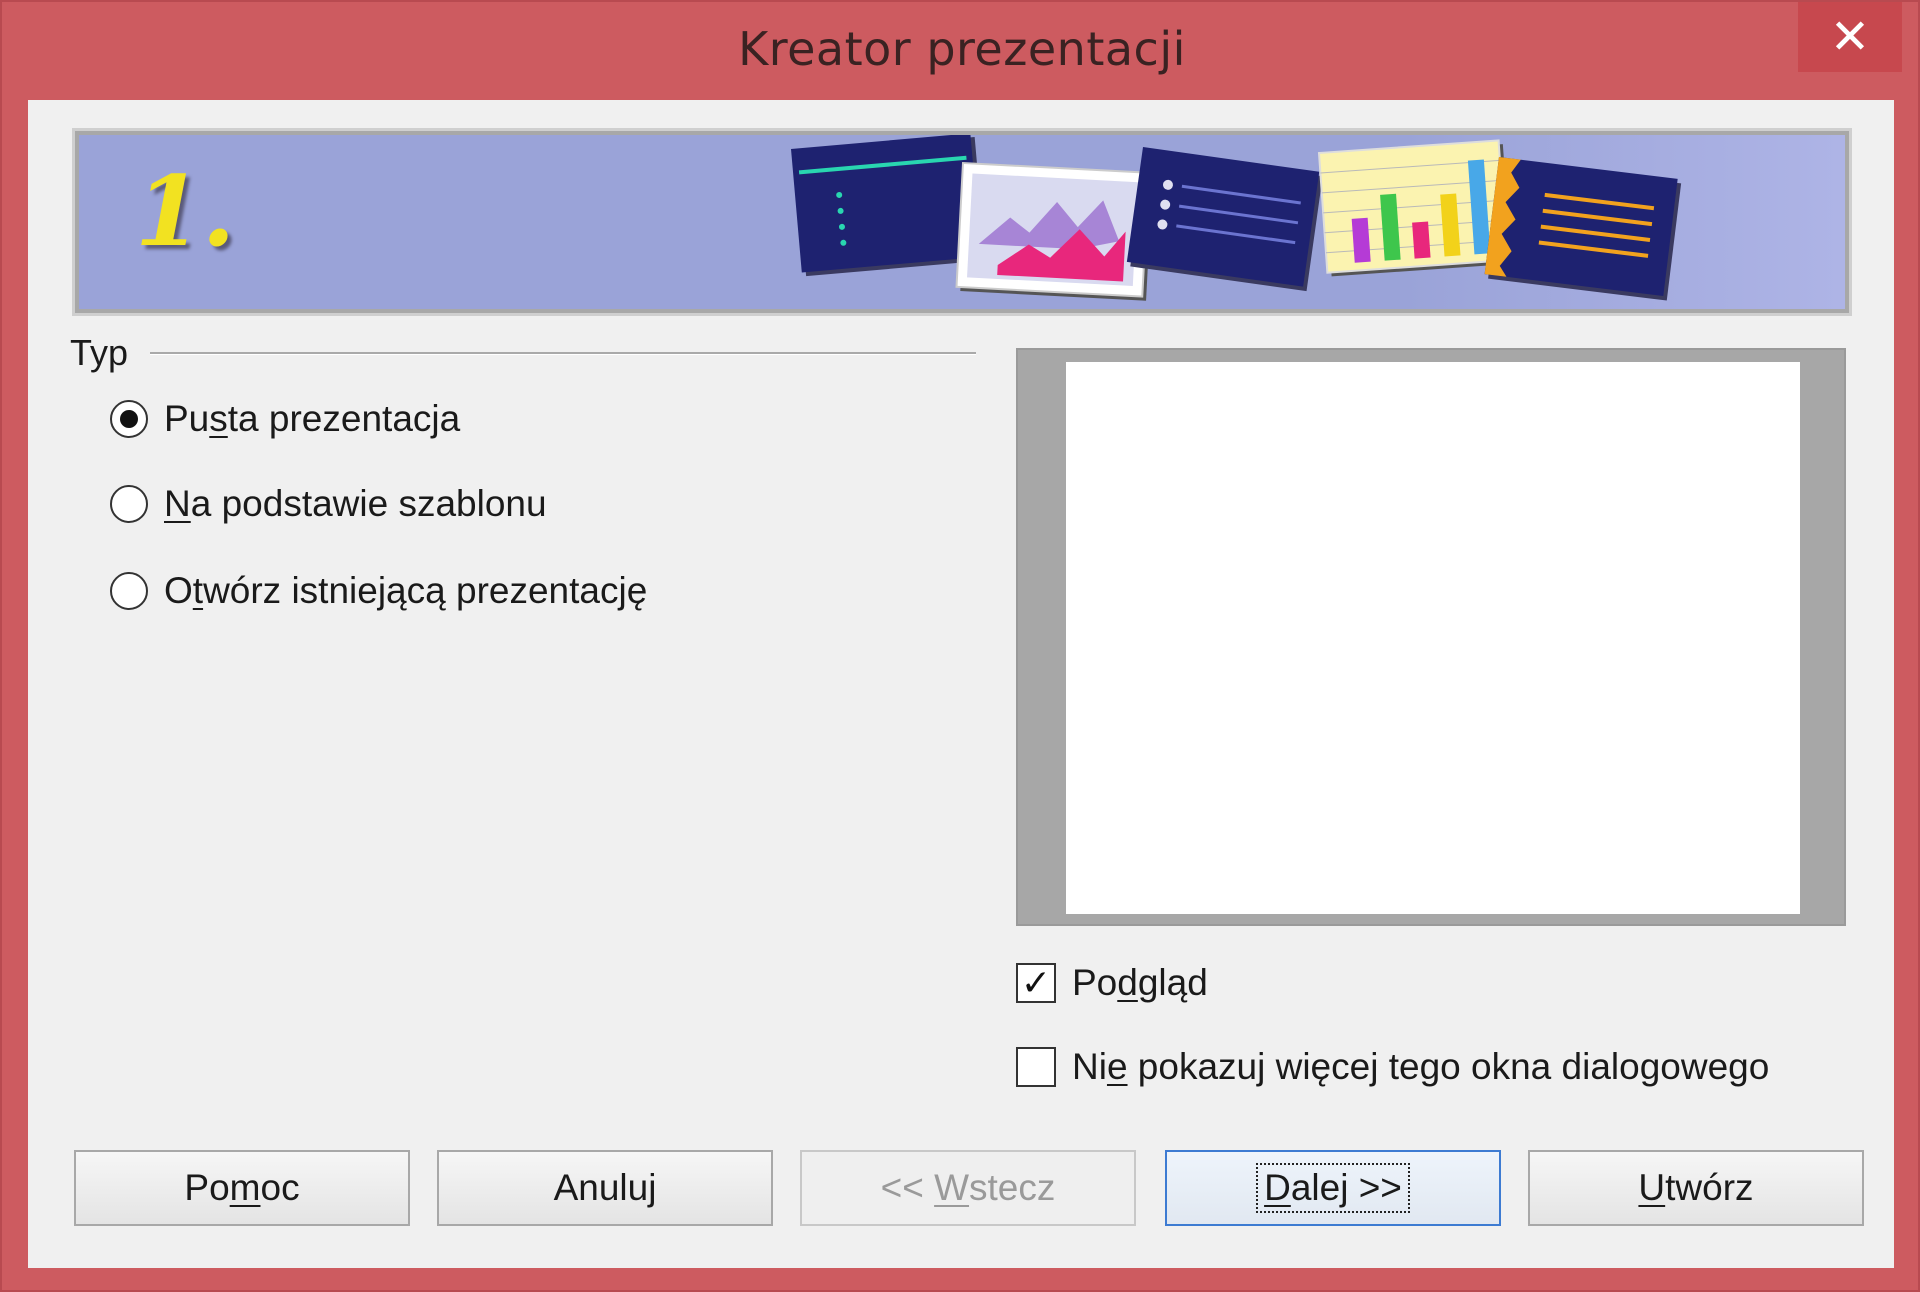 The image size is (1920, 1292). What do you see at coordinates (312, 418) in the screenshot?
I see `radio-label: Pusta prezentacja` at bounding box center [312, 418].